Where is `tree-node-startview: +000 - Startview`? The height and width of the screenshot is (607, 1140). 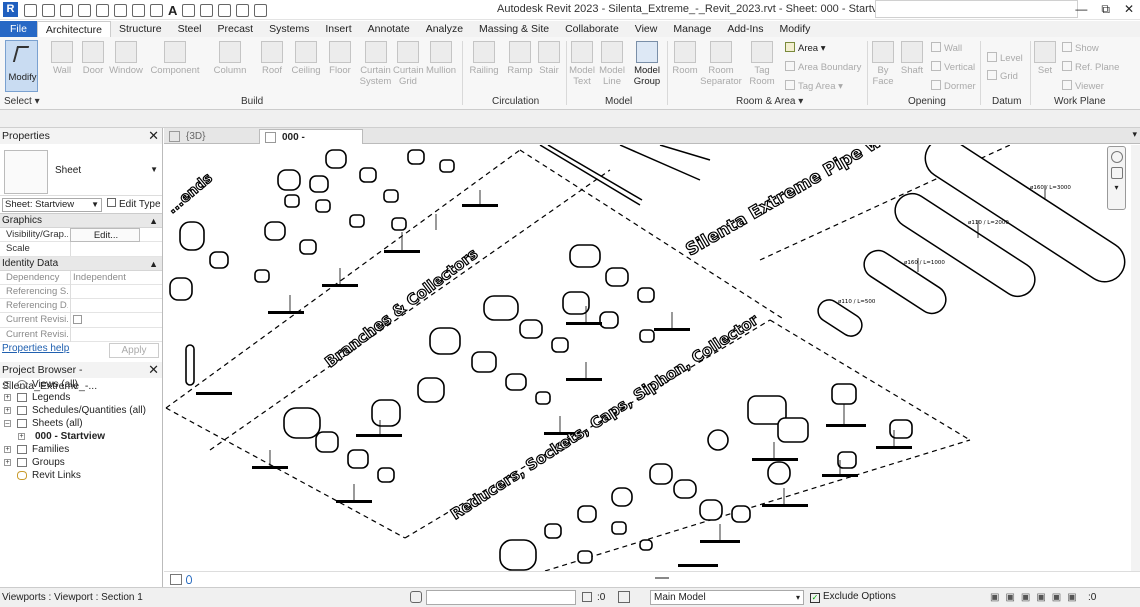 tree-node-startview: +000 - Startview is located at coordinates (81, 436).